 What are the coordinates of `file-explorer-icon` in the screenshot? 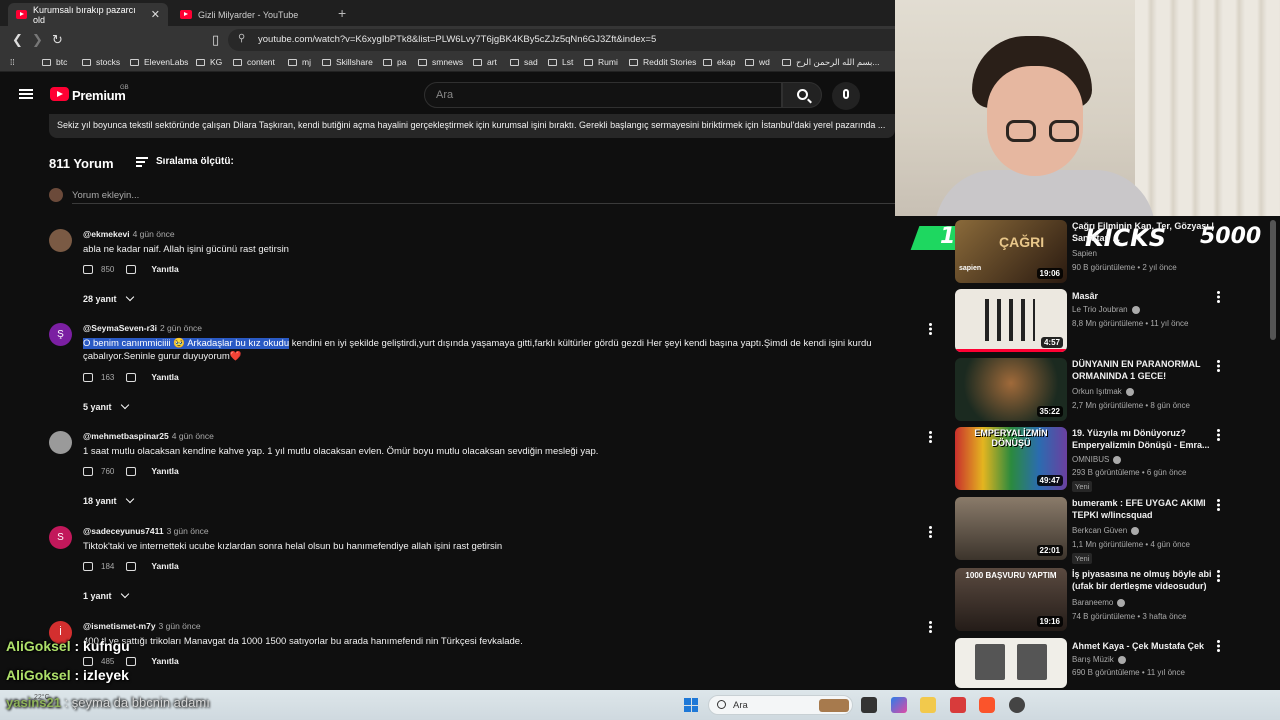 It's located at (928, 705).